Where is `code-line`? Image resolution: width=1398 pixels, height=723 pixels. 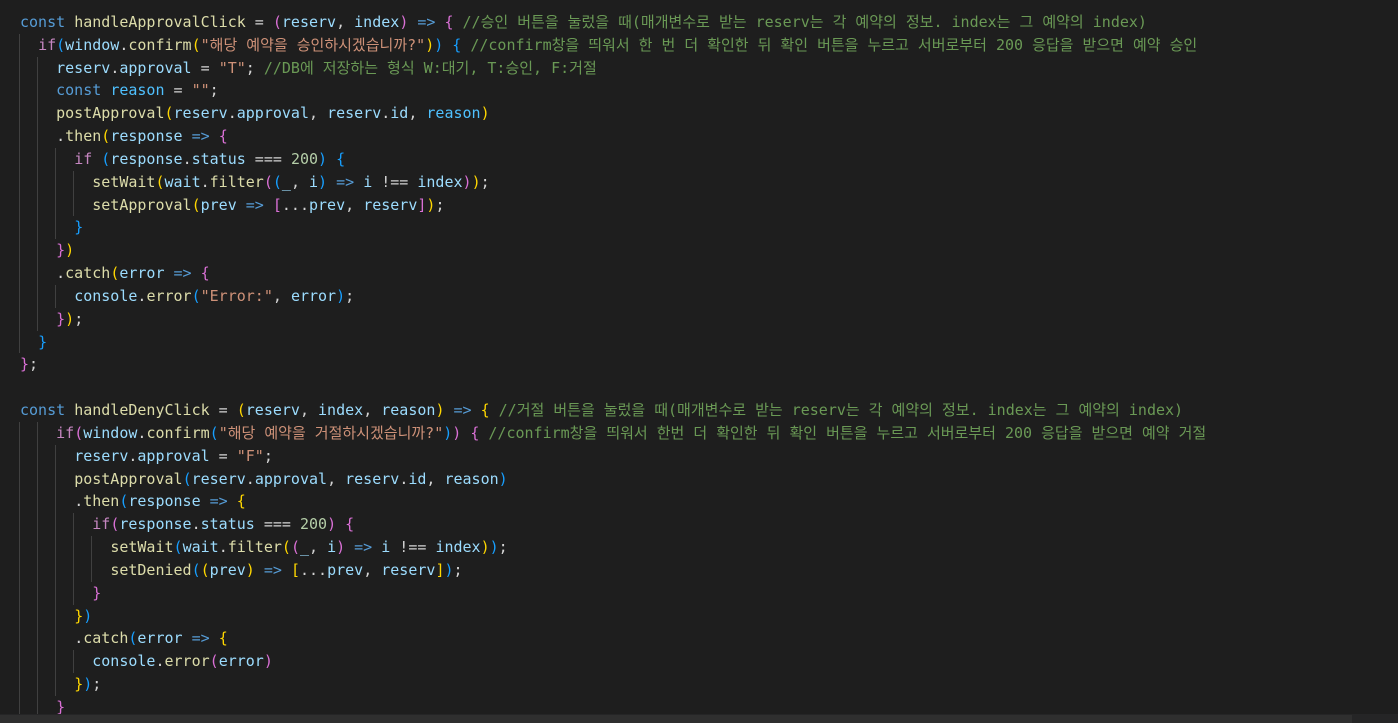 code-line is located at coordinates (701, 387).